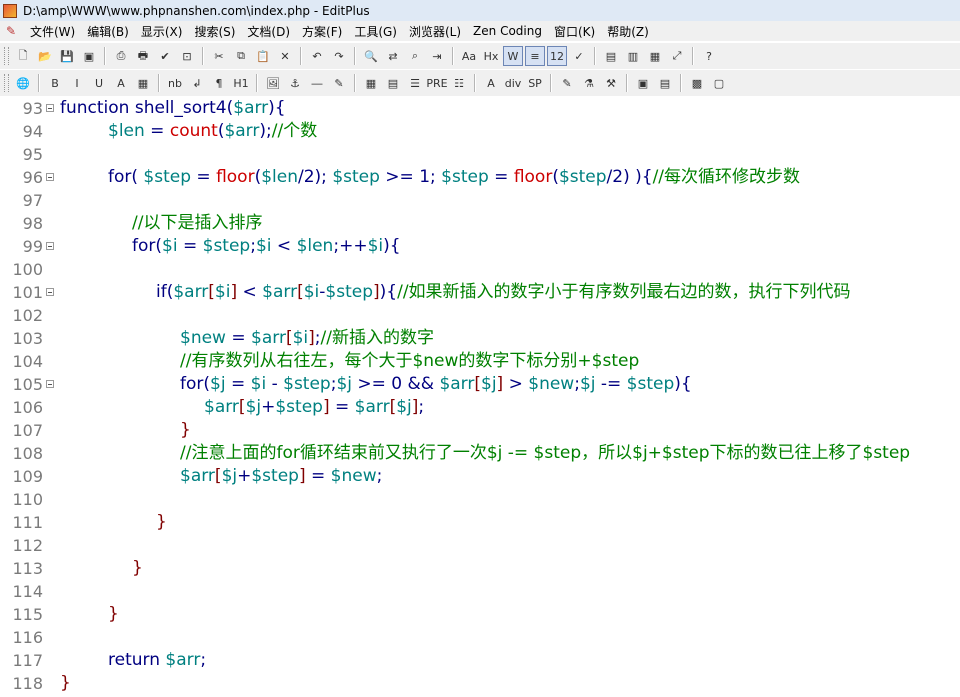 This screenshot has width=960, height=697. I want to click on redo-icon: ↷, so click(339, 56).